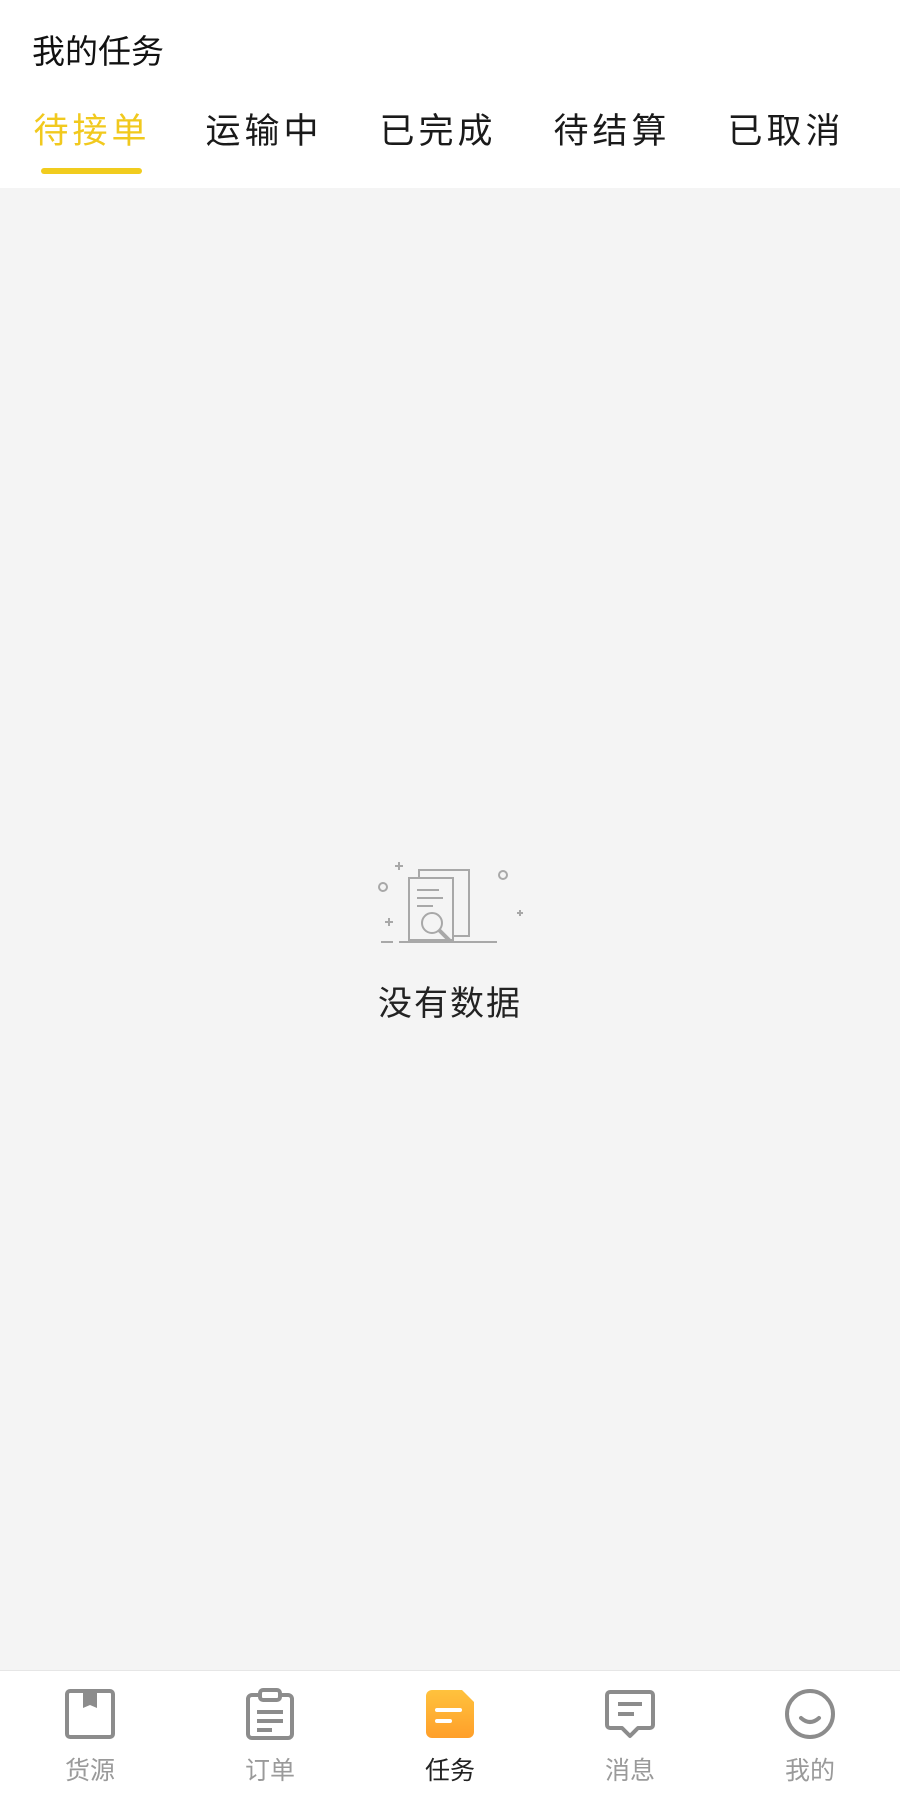  I want to click on empty-state-text: 没有数据, so click(450, 1004).